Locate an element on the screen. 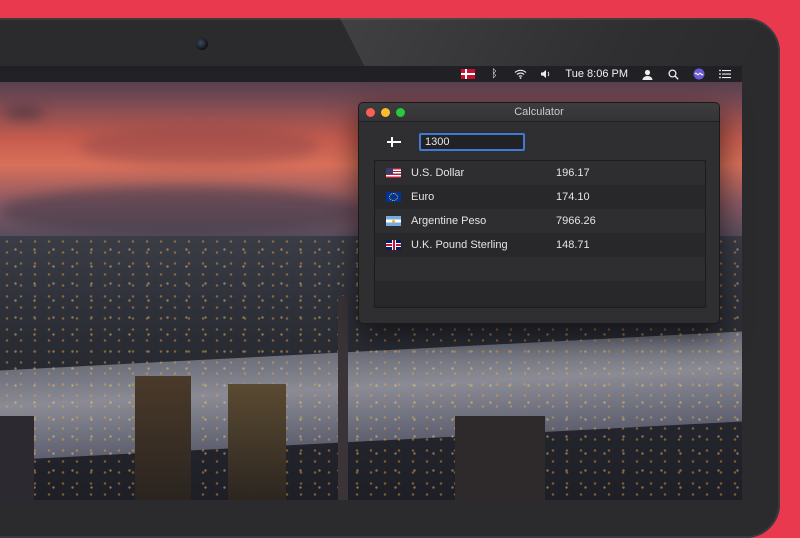 The image size is (800, 538). currency-name: Argentine Peso is located at coordinates (449, 221).